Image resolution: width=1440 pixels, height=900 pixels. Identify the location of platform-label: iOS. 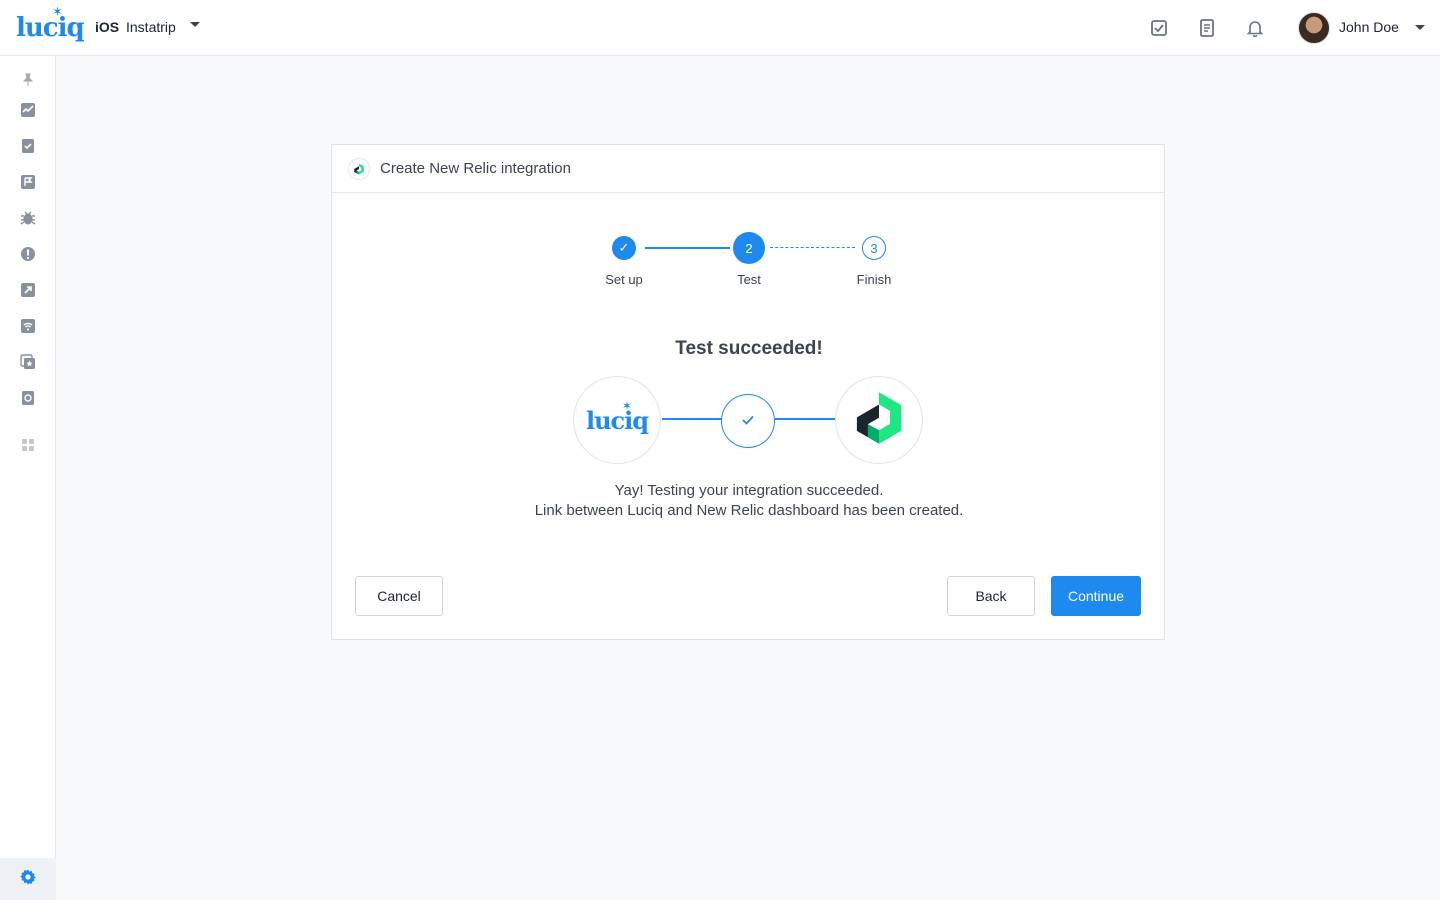
(107, 27).